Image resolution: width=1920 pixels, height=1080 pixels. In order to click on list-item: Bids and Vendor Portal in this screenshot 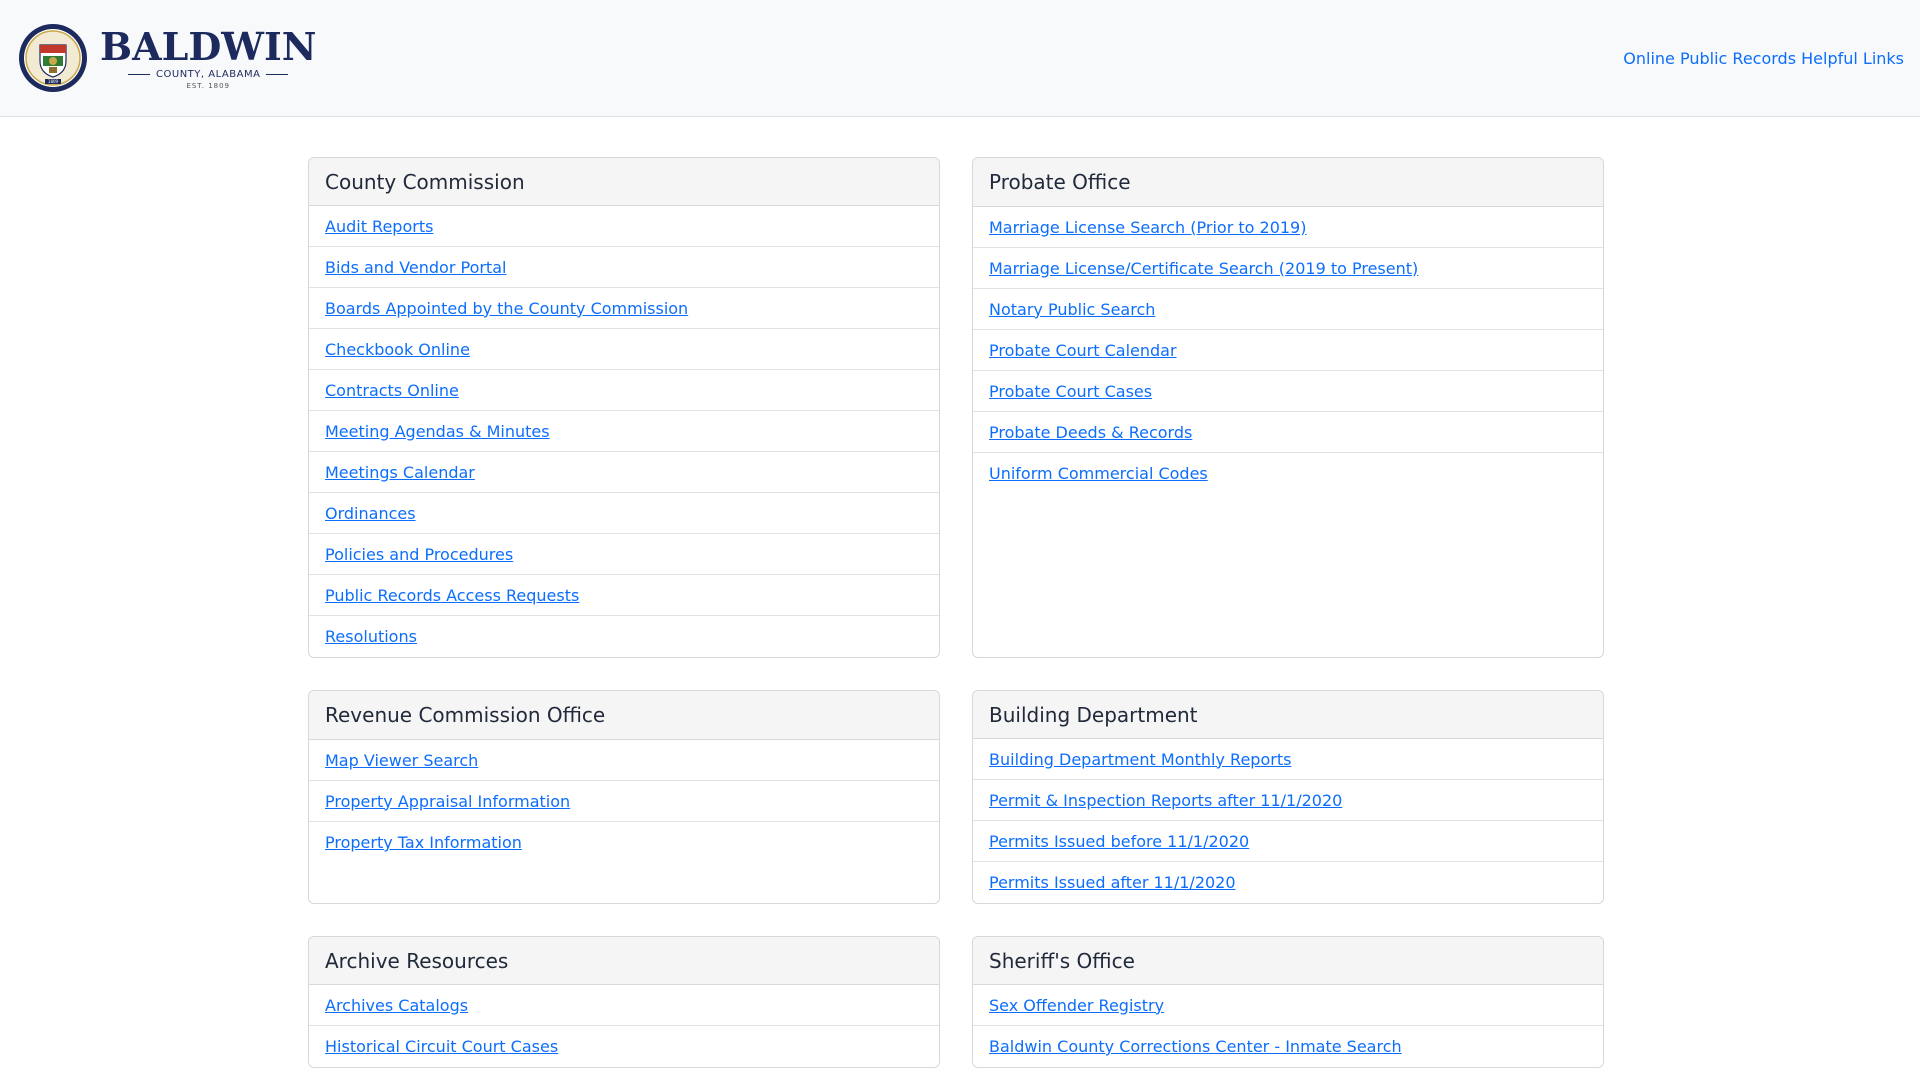, I will do `click(624, 267)`.